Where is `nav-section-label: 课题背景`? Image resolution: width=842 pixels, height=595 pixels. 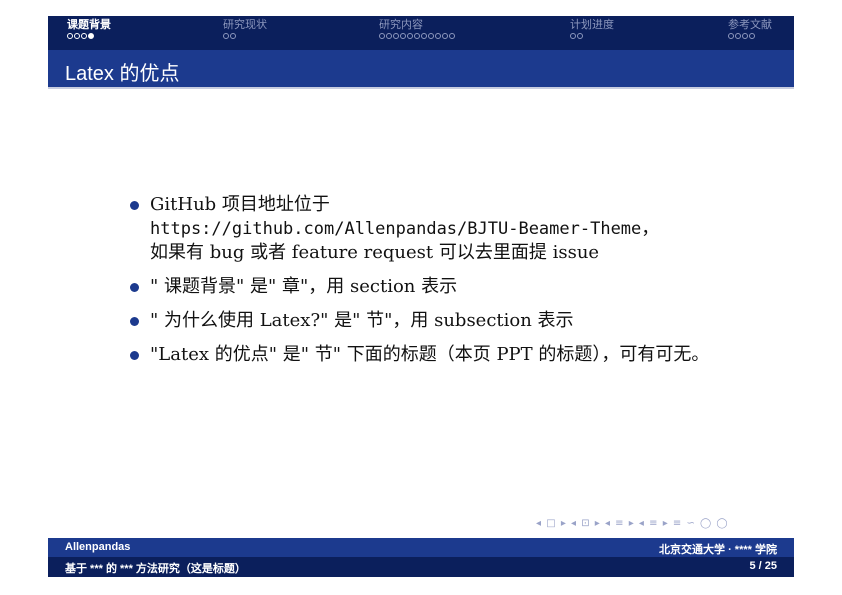 nav-section-label: 课题背景 is located at coordinates (89, 25).